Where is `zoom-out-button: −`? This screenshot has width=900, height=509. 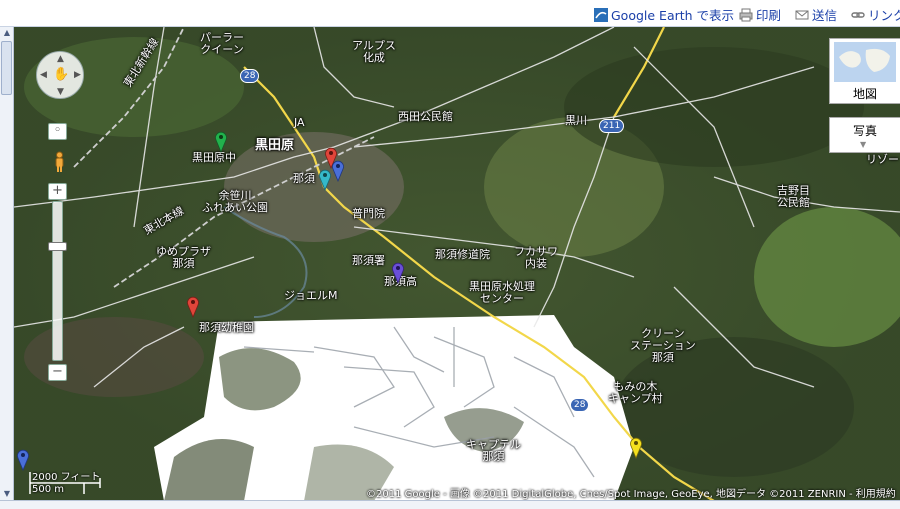 zoom-out-button: − is located at coordinates (57, 372).